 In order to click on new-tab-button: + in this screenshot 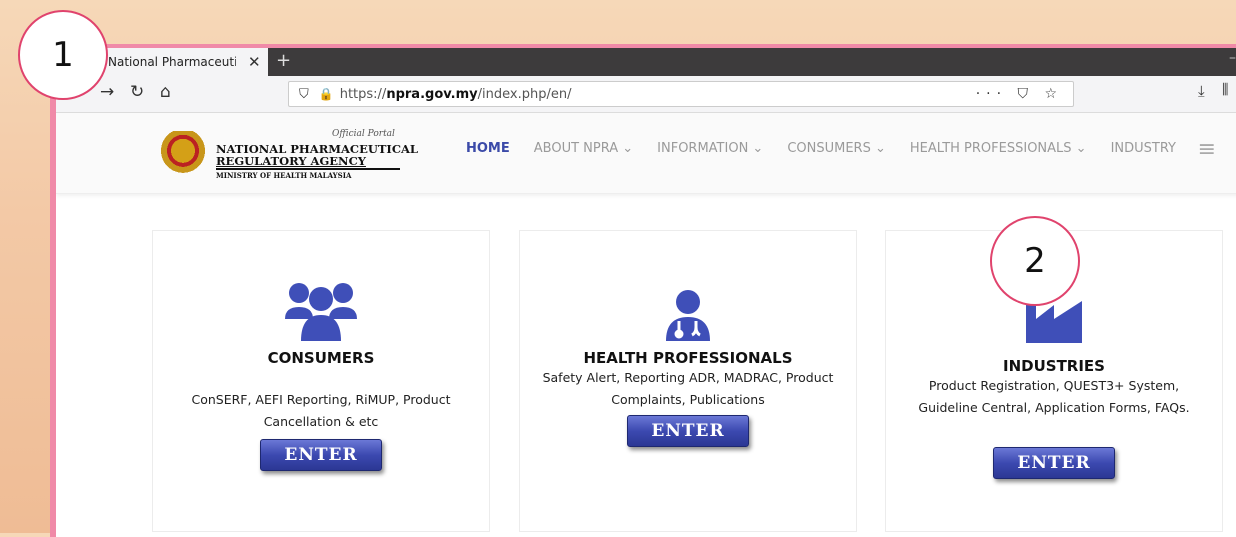, I will do `click(283, 60)`.